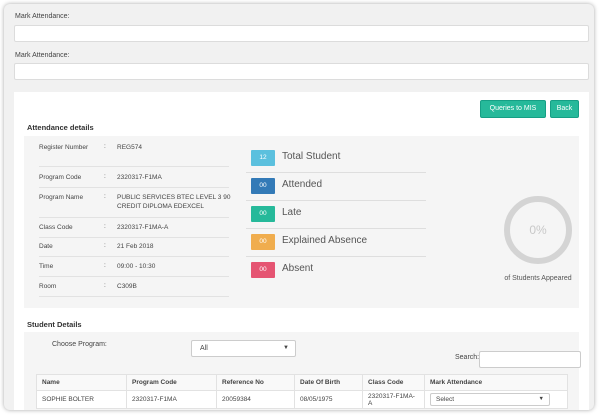 This screenshot has width=600, height=415. Describe the element at coordinates (530, 359) in the screenshot. I see `search-input` at that location.